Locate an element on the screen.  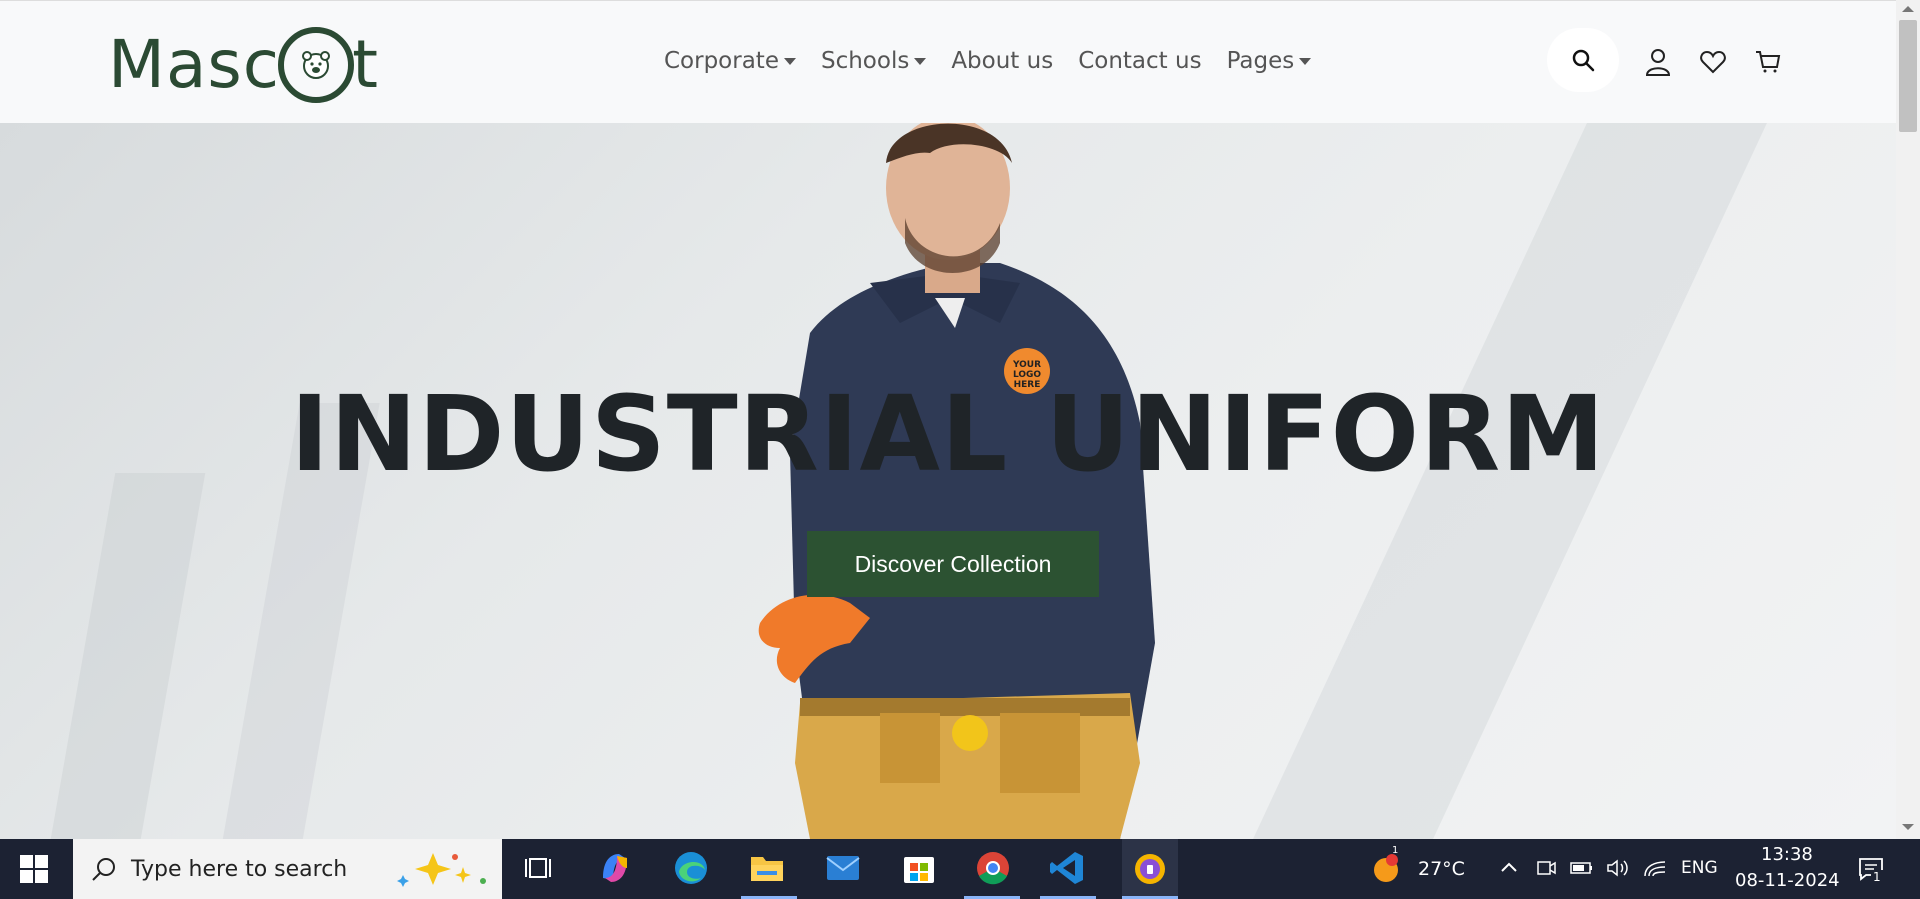
hero-title: INDUSTRIAL UNIFORM is located at coordinates (948, 434).